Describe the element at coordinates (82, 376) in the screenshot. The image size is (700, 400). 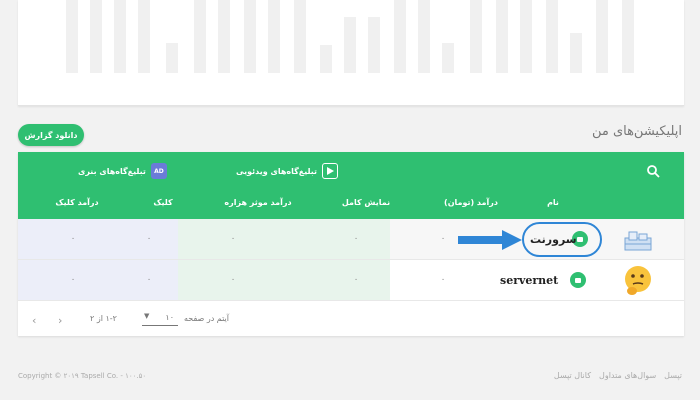
I see `copyright-text: Copyright © ۲۰۱۹ Tapsell Co. - ۱۰۰.۵۰` at that location.